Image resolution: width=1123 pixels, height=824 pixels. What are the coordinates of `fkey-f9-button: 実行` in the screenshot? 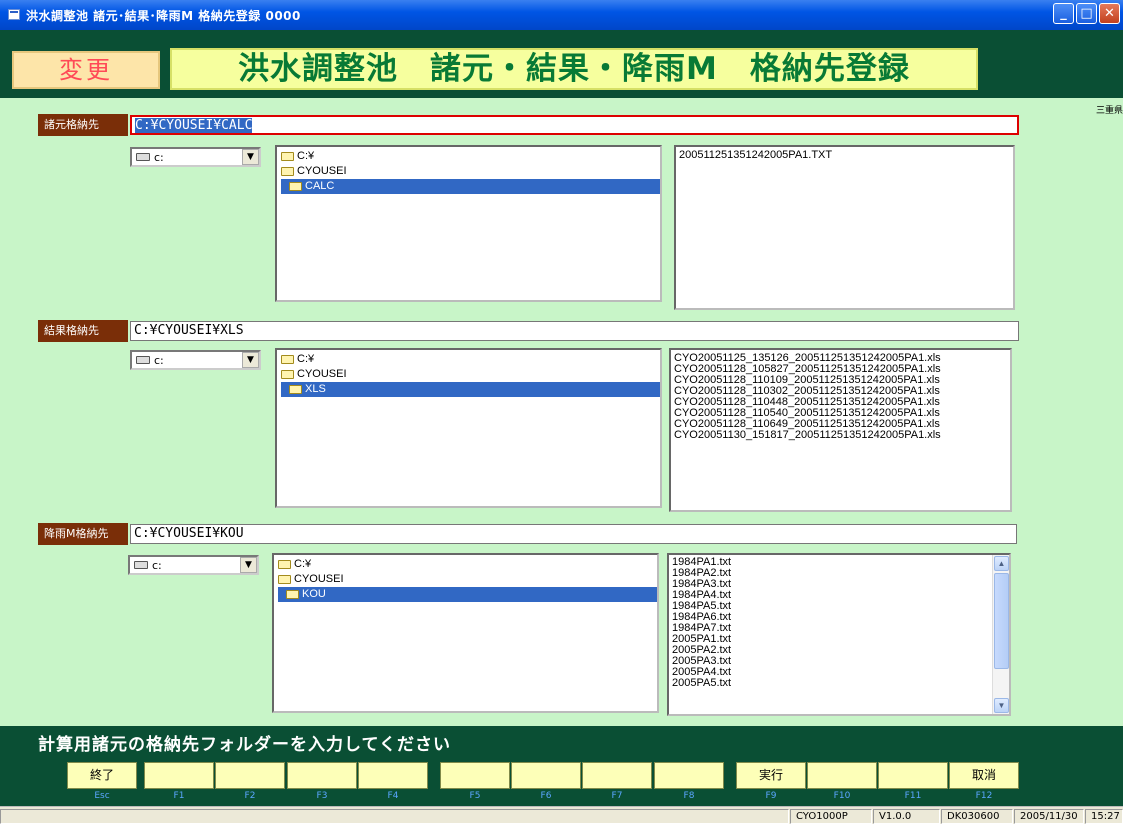 It's located at (771, 775).